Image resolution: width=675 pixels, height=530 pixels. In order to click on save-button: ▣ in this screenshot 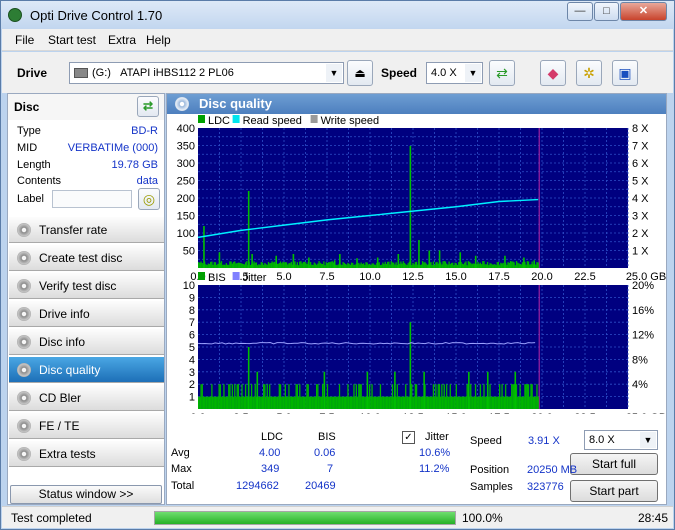, I will do `click(625, 73)`.